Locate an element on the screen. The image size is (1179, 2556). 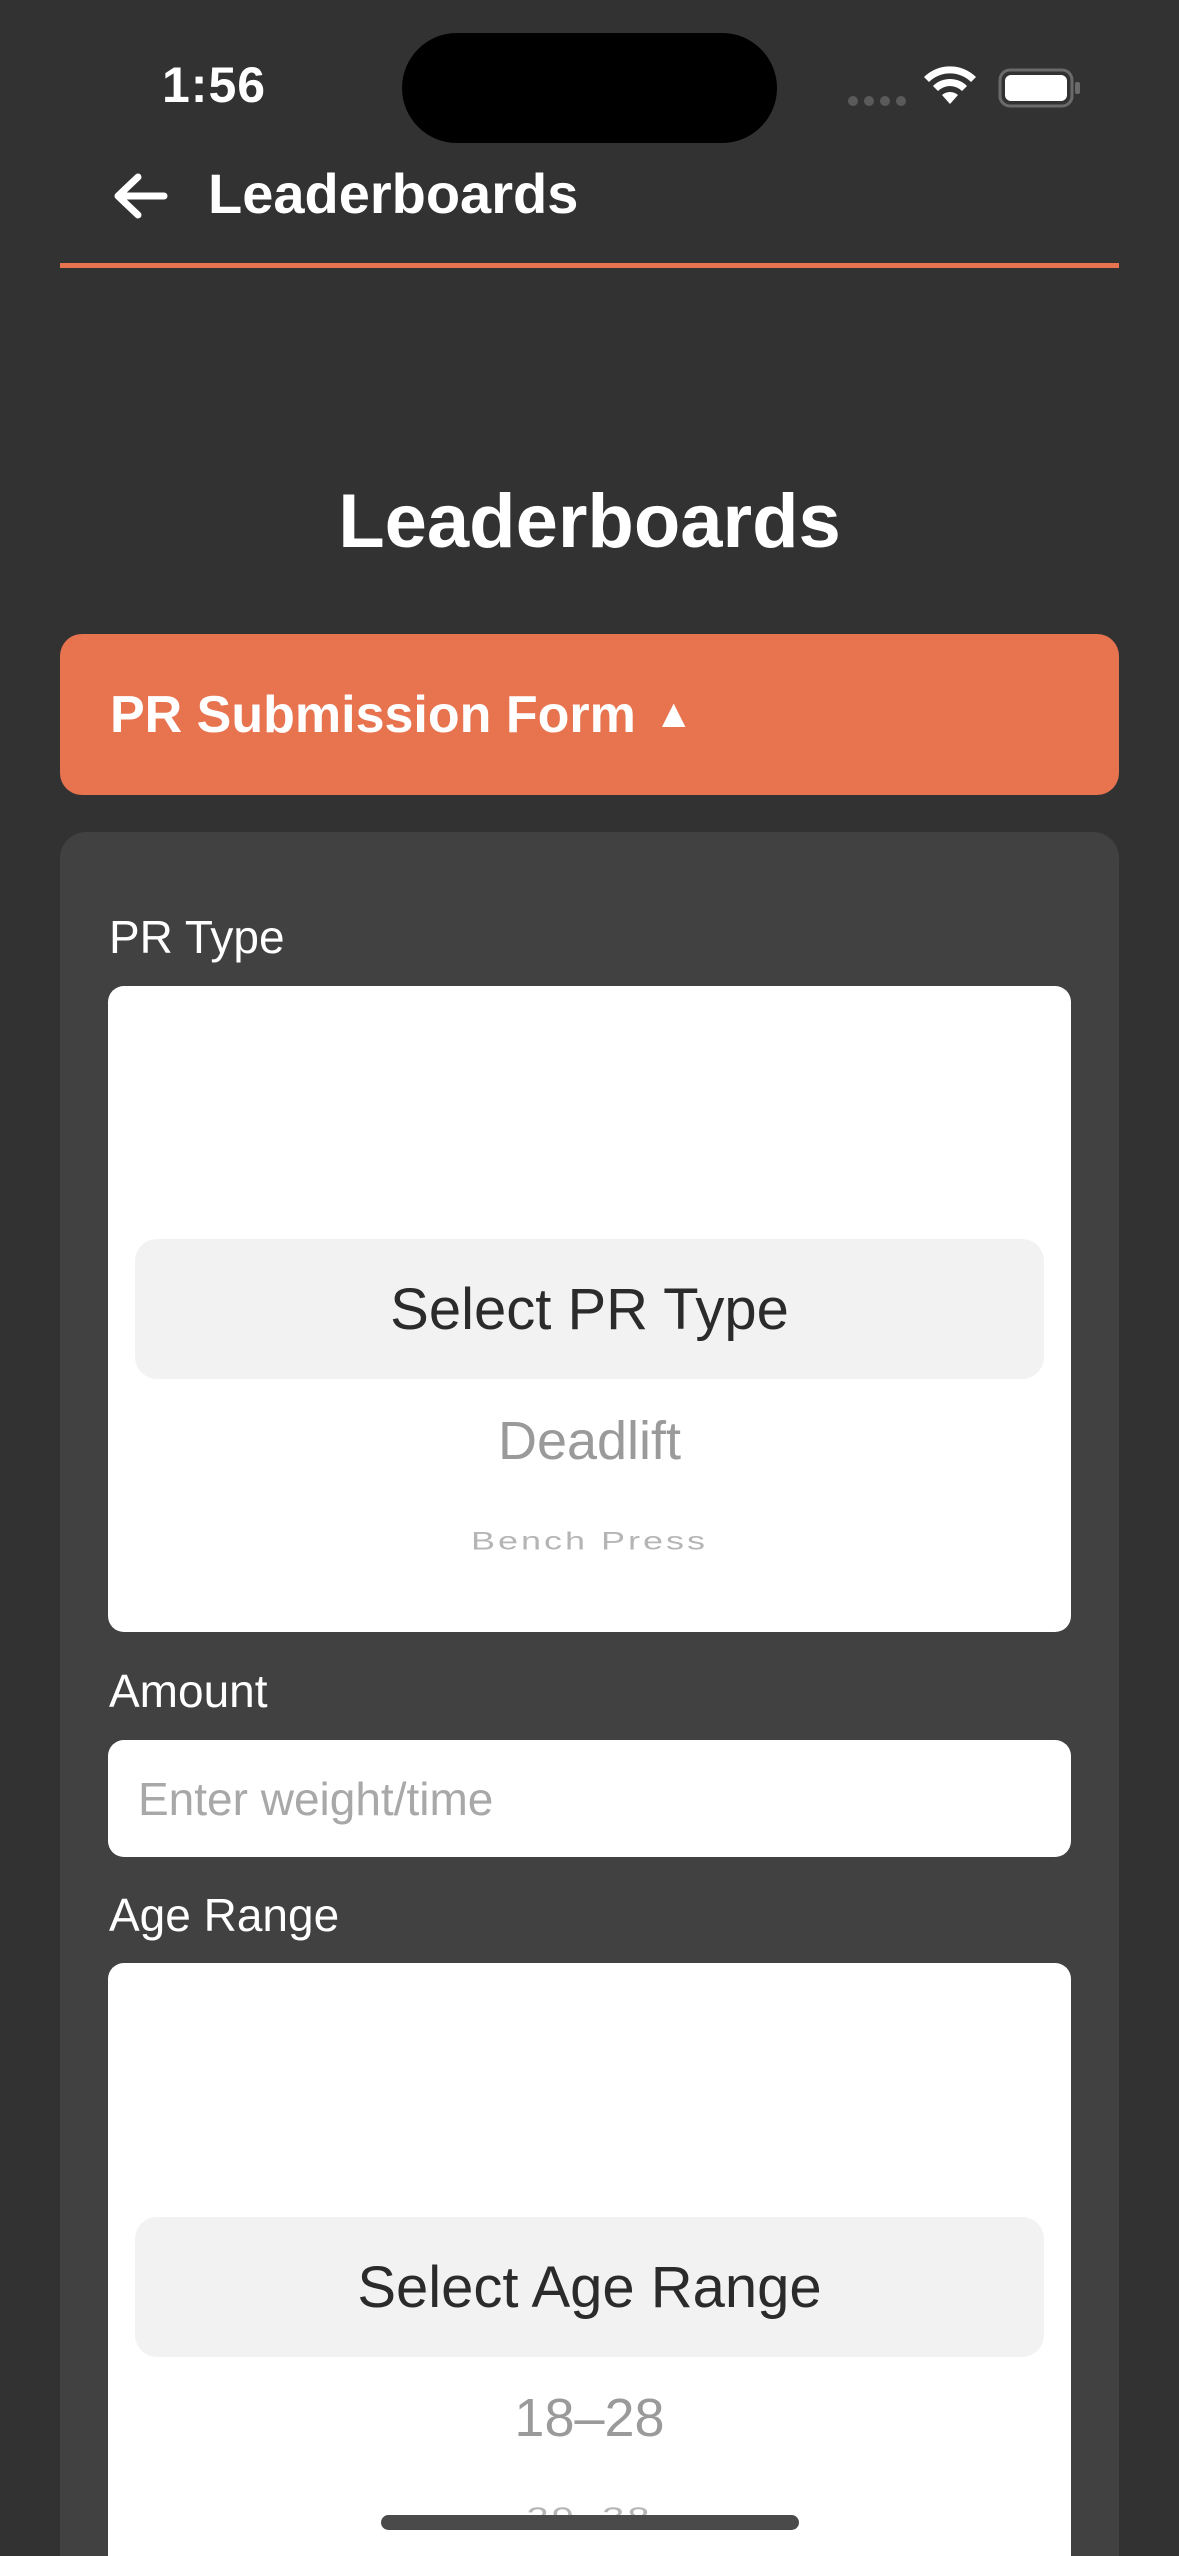
age-range-label: Age Range is located at coordinates (224, 1915).